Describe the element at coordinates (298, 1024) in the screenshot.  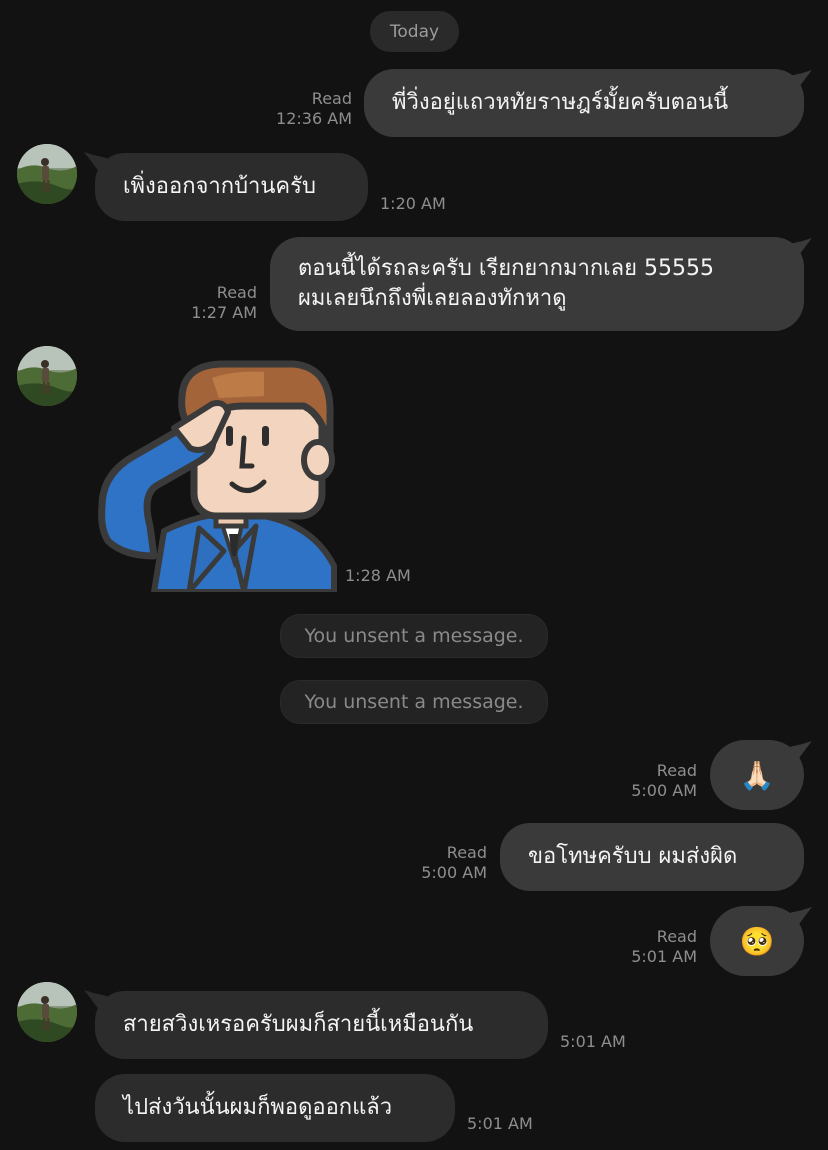
I see `message-text: สายสวิงเหรอครับผมก็สายนี้เหมือนกัน` at that location.